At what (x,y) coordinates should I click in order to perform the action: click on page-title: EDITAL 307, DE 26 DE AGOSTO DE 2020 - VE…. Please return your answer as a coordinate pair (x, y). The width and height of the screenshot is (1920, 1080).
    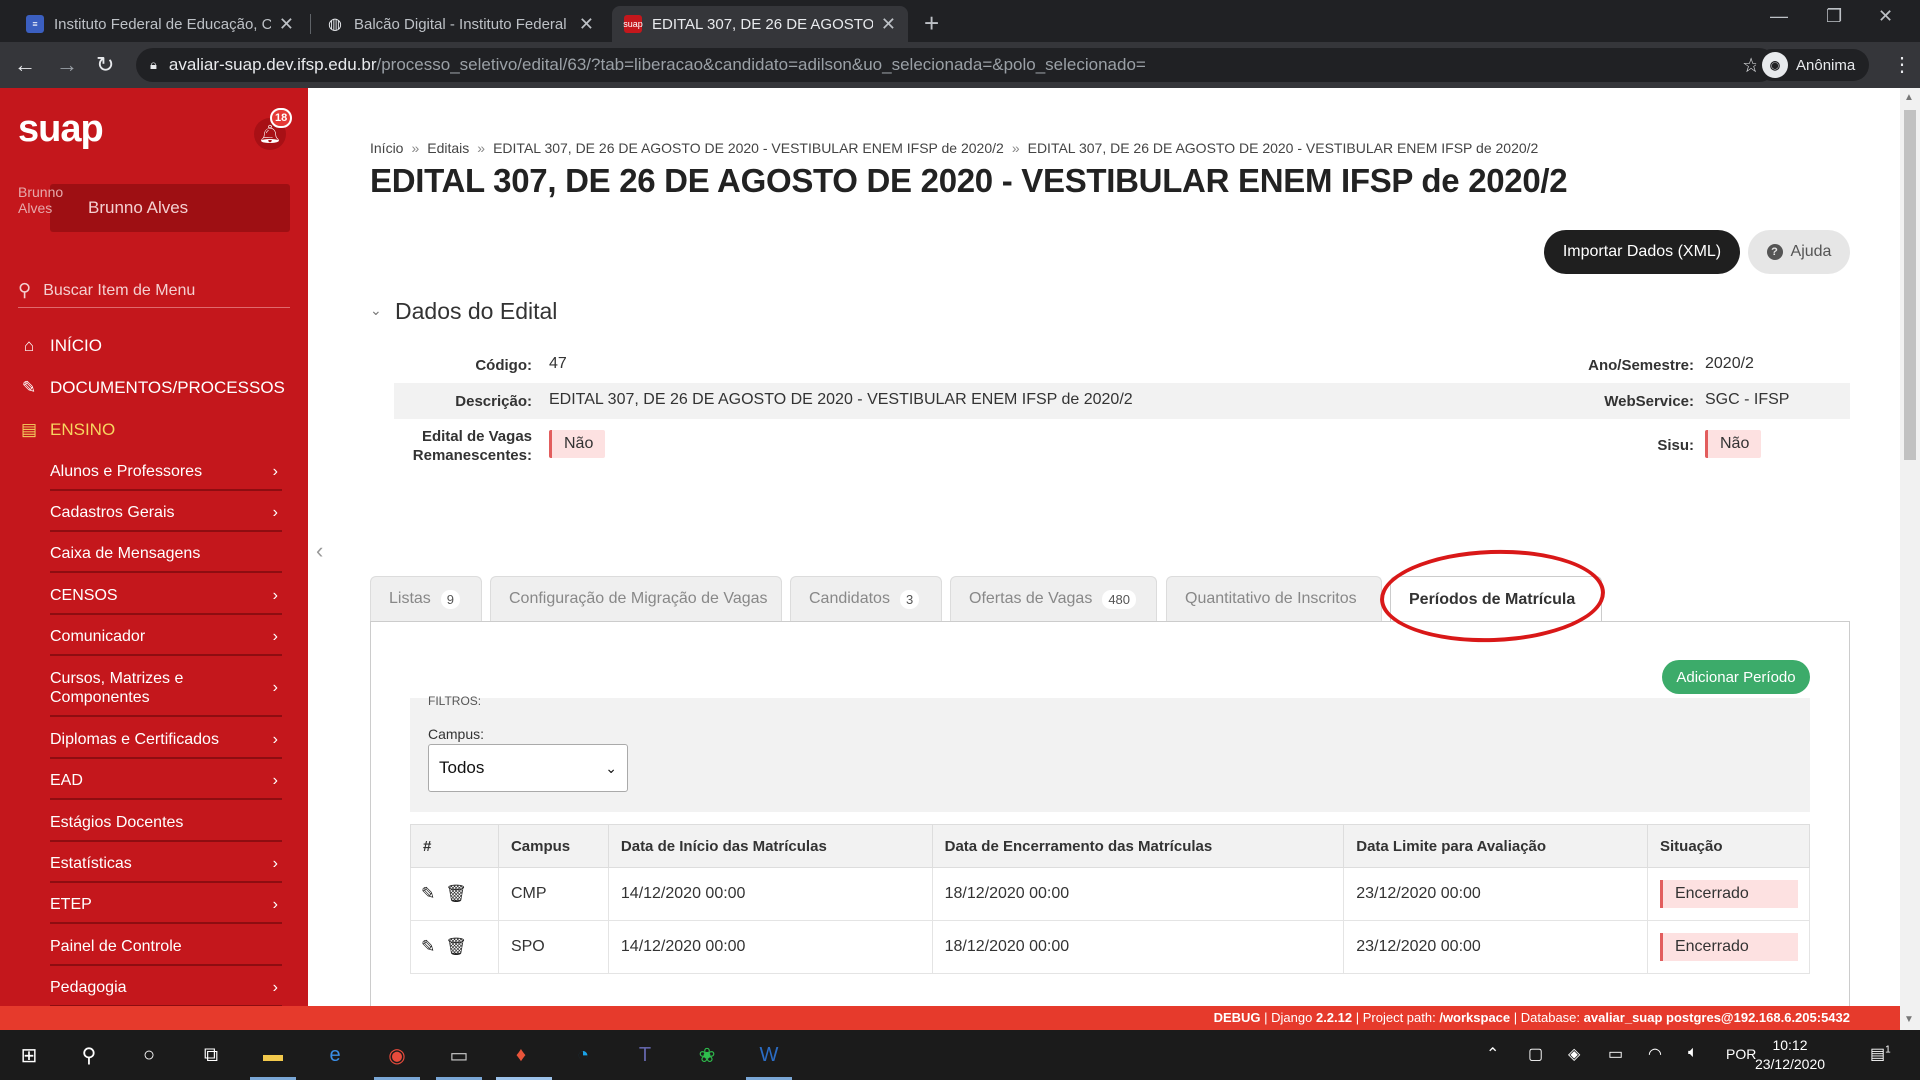
    Looking at the image, I should click on (969, 180).